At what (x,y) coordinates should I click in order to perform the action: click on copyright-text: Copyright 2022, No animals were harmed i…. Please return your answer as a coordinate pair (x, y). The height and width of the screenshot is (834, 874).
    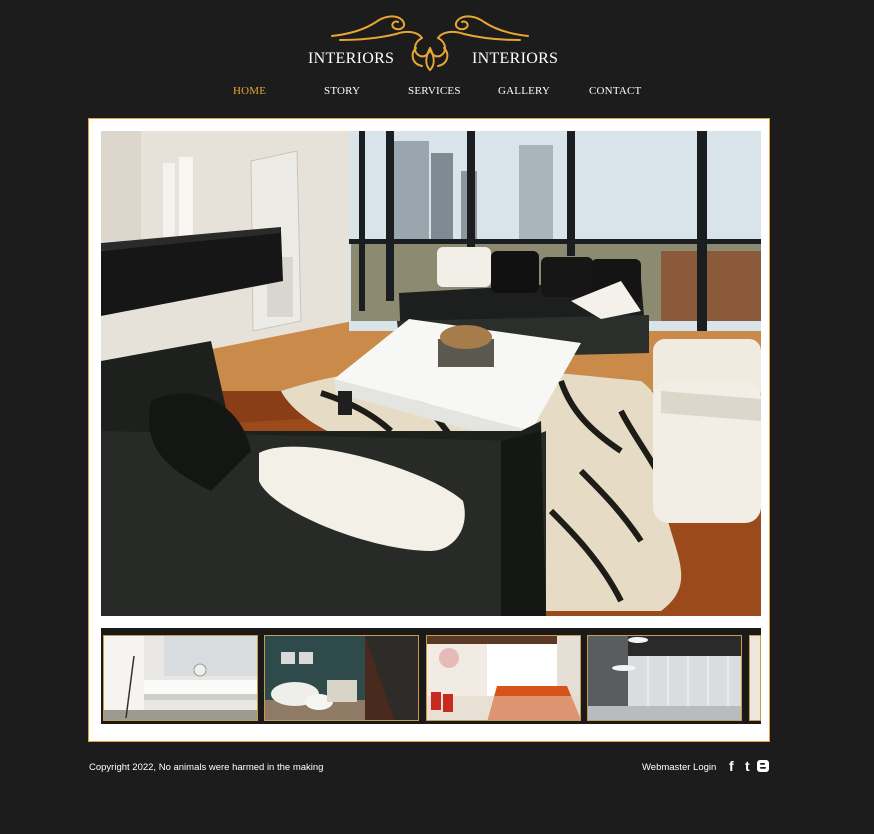
    Looking at the image, I should click on (206, 767).